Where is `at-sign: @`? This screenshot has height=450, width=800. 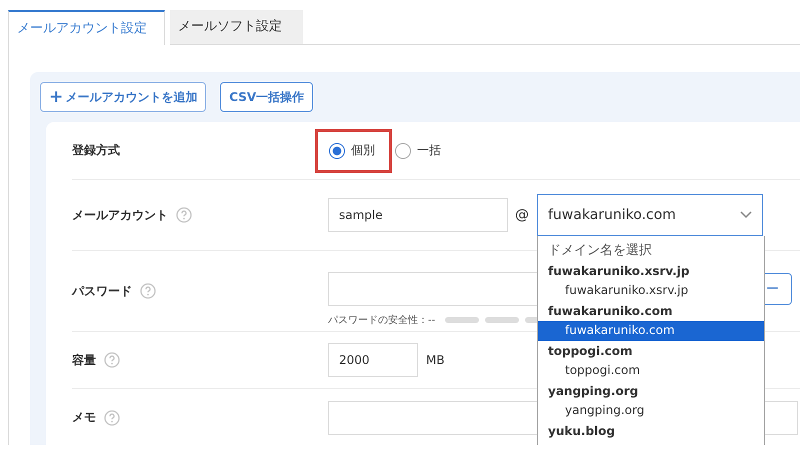 at-sign: @ is located at coordinates (522, 215).